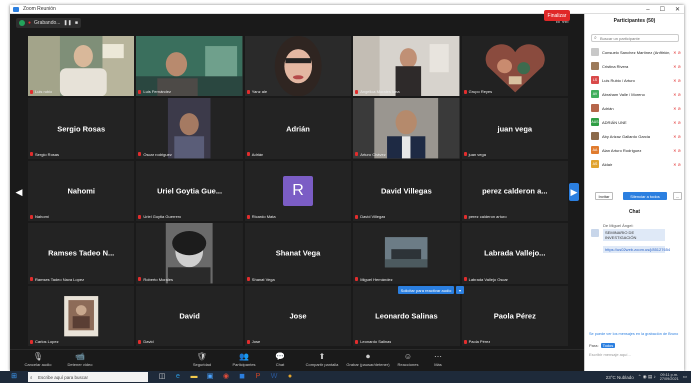  I want to click on participant-tile: Shanat Vega Shanat Vega, so click(298, 253).